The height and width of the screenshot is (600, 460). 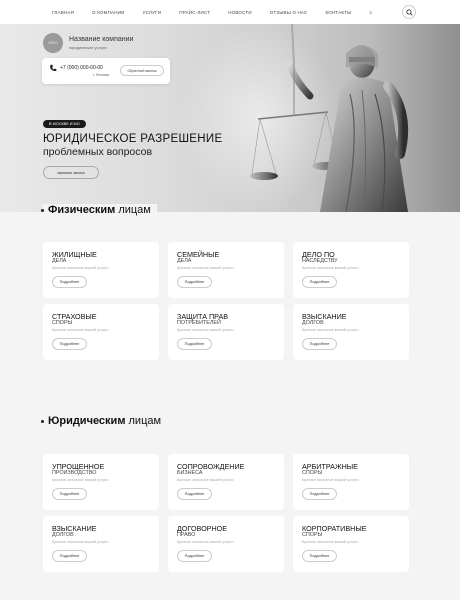 I want to click on section-title-individuals: Физическим лицам, so click(x=99, y=210).